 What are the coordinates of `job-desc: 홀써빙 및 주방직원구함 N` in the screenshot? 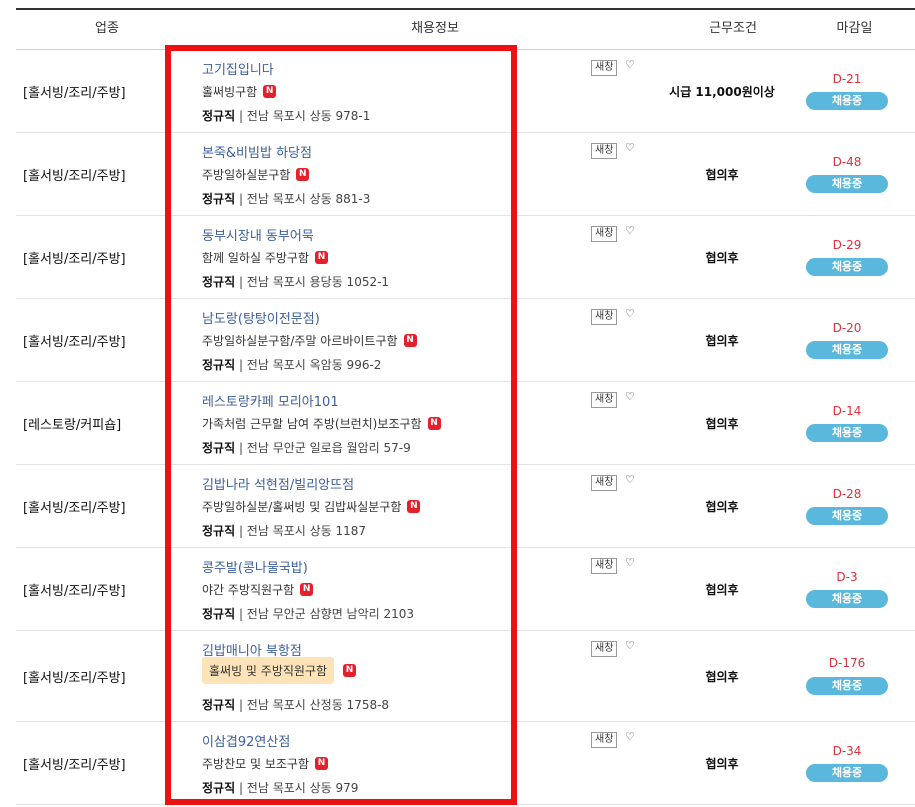 It's located at (279, 670).